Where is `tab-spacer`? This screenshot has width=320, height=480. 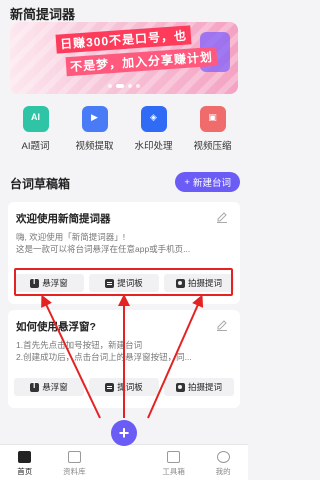
tab-spacer is located at coordinates (124, 462).